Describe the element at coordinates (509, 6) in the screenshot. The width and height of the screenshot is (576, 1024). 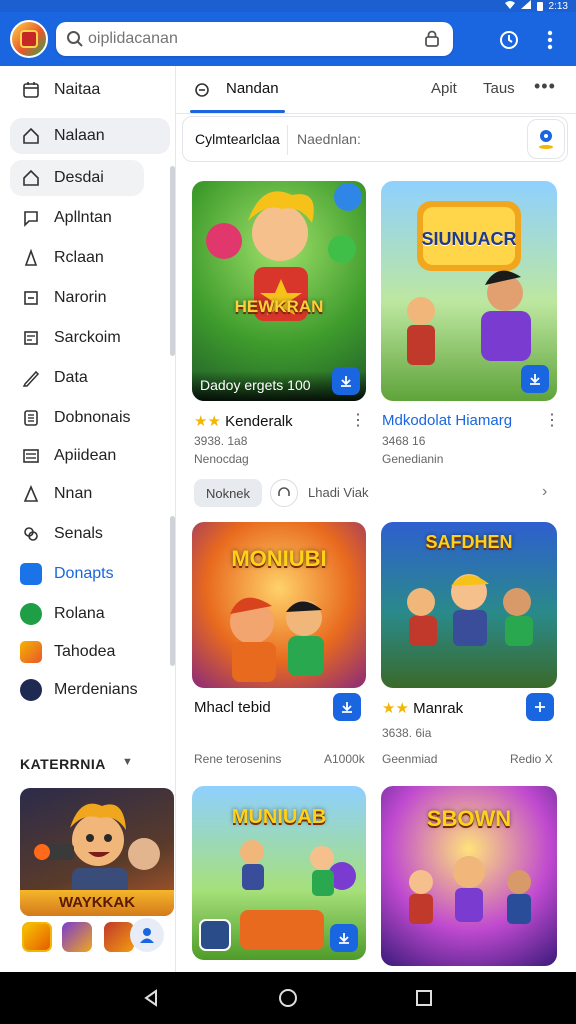
I see `wifi-icon` at that location.